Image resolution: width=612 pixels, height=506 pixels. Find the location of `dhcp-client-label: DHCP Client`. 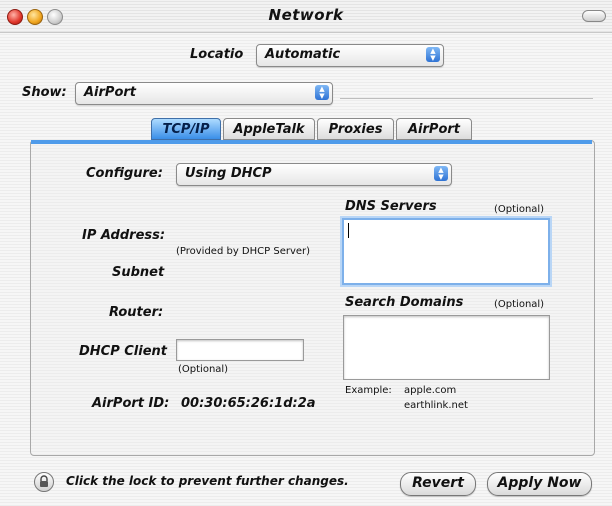

dhcp-client-label: DHCP Client is located at coordinates (123, 351).